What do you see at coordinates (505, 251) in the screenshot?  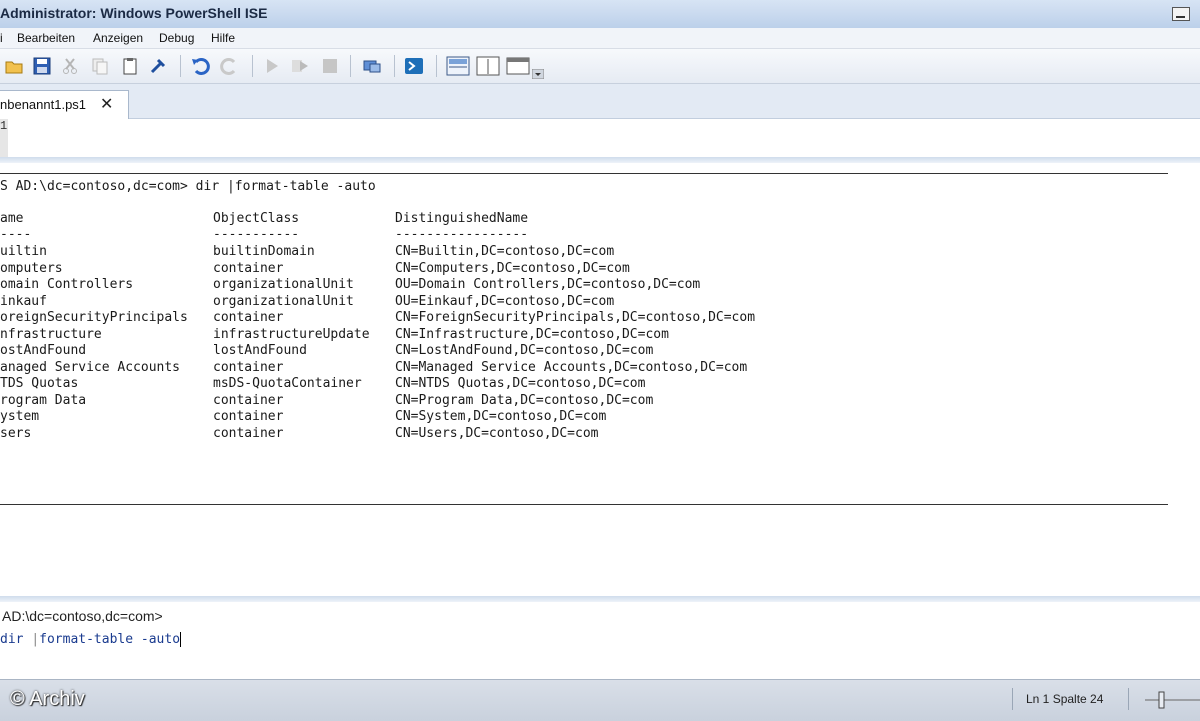 I see `cell-dn: CN=Builtin,DC=contoso,DC=com` at bounding box center [505, 251].